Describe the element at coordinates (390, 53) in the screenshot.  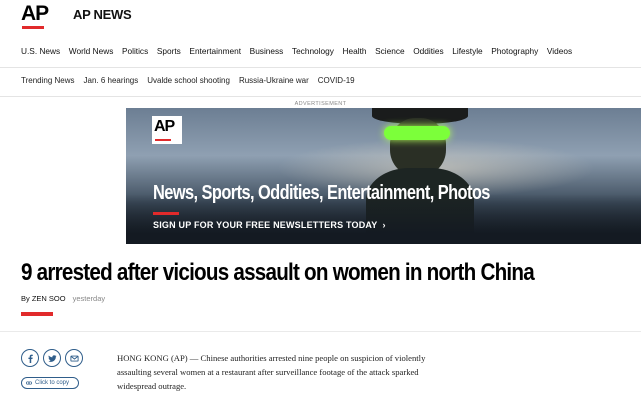
I see `nav-item-science: Science` at that location.